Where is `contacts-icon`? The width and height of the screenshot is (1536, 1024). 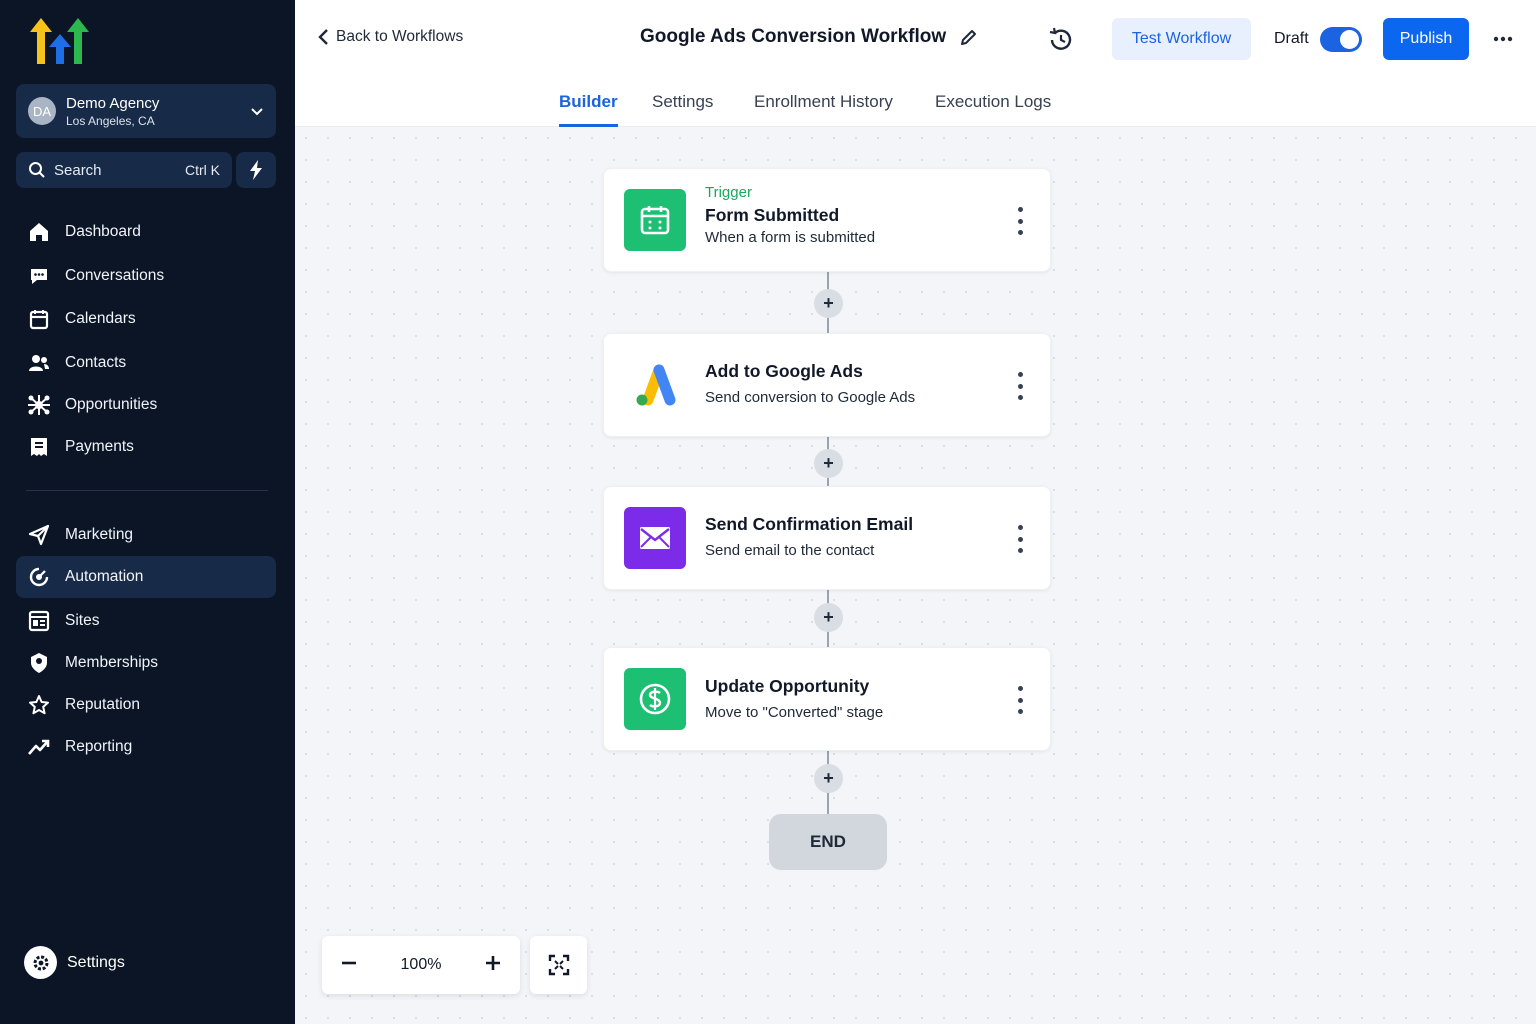
contacts-icon is located at coordinates (39, 363).